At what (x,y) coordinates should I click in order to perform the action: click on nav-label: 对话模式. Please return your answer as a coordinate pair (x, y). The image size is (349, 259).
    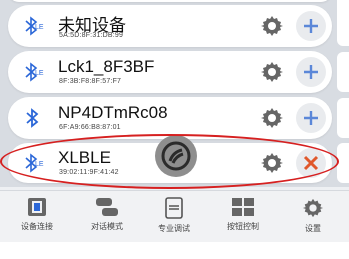
    Looking at the image, I should click on (107, 226).